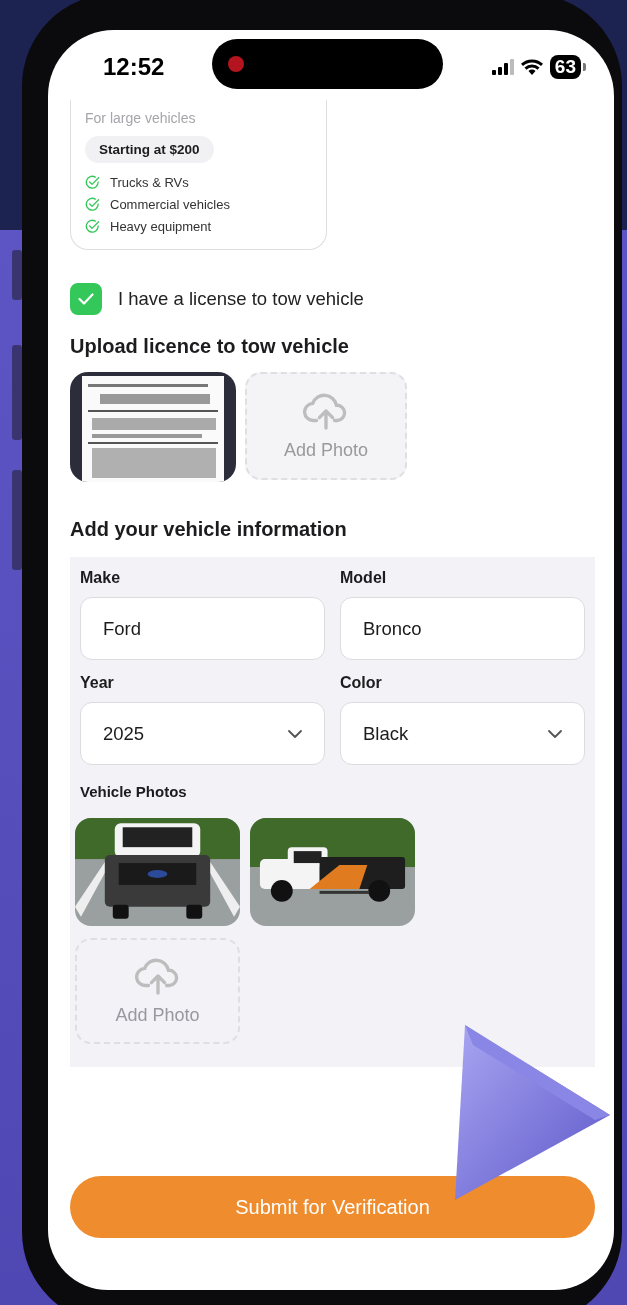 The image size is (627, 1305). Describe the element at coordinates (161, 226) in the screenshot. I see `feature-text: Heavy equipment` at that location.